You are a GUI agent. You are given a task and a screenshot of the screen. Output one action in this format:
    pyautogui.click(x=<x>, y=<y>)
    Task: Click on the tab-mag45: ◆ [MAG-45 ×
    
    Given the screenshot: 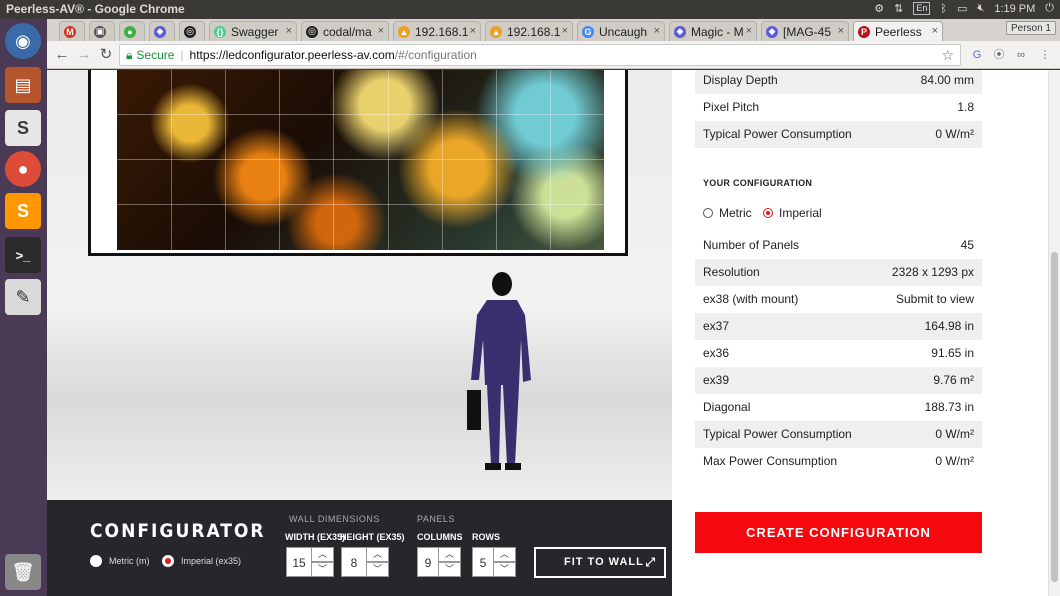 What is the action you would take?
    pyautogui.click(x=805, y=31)
    